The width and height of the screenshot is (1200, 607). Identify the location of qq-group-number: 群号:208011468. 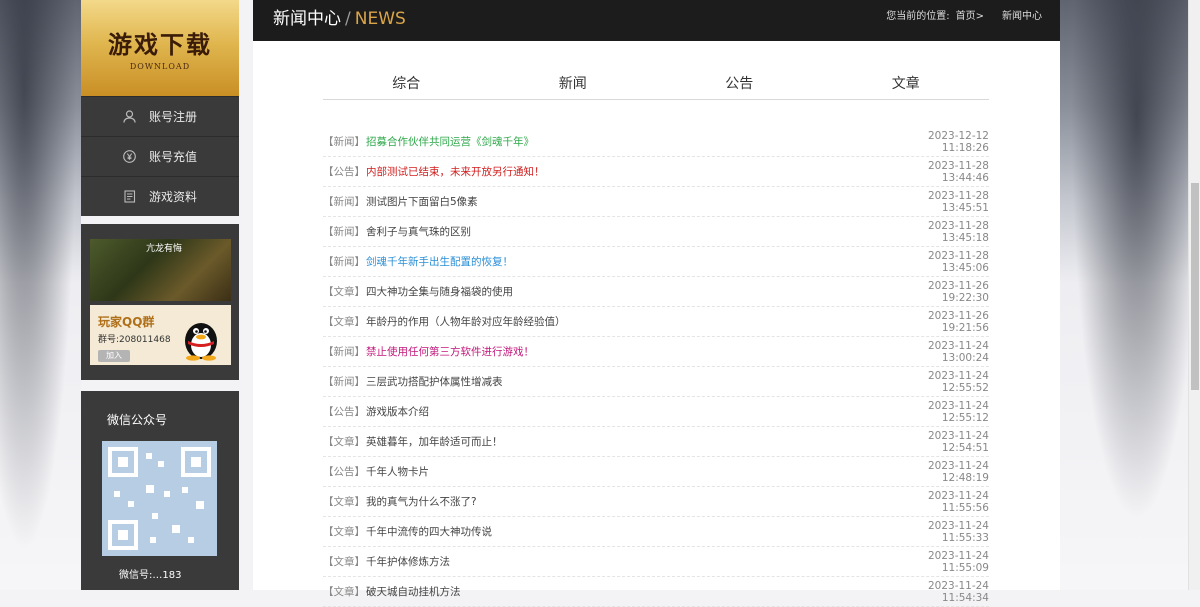
(134, 340).